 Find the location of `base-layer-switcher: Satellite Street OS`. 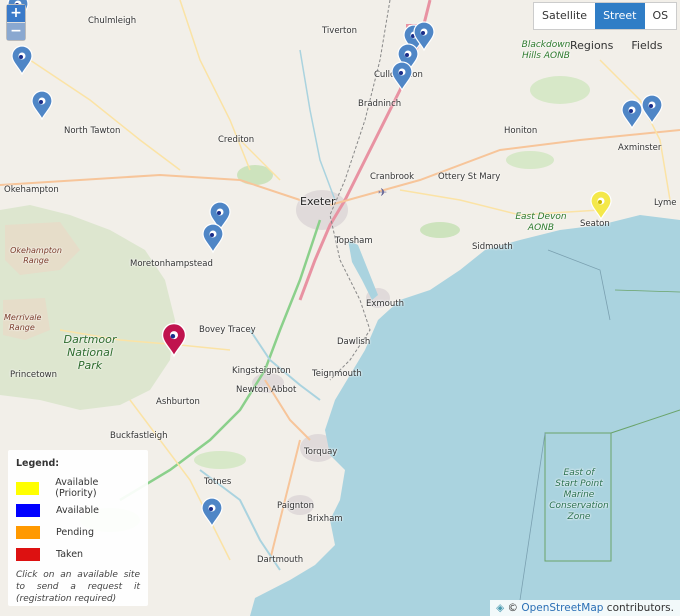

base-layer-switcher: Satellite Street OS is located at coordinates (605, 16).